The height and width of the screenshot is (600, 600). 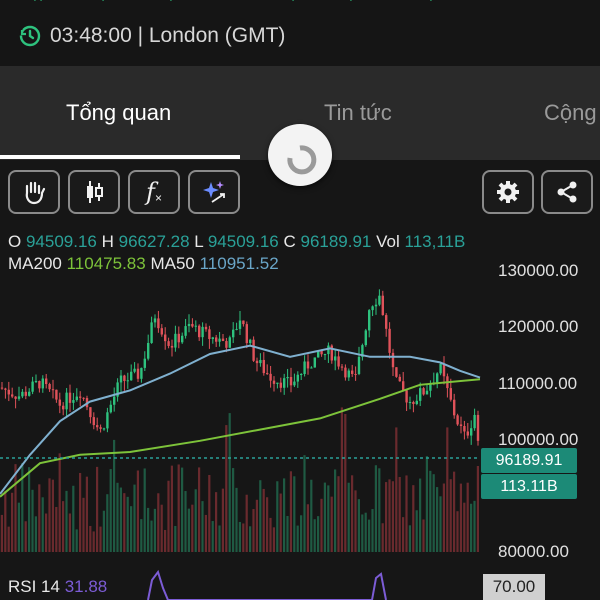 What do you see at coordinates (94, 192) in the screenshot?
I see `chart-type-button` at bounding box center [94, 192].